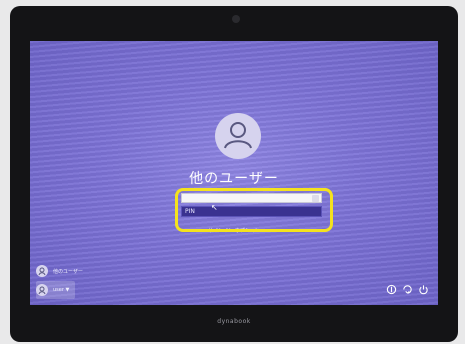 This screenshot has width=465, height=344. I want to click on user-name: user ▼, so click(61, 290).